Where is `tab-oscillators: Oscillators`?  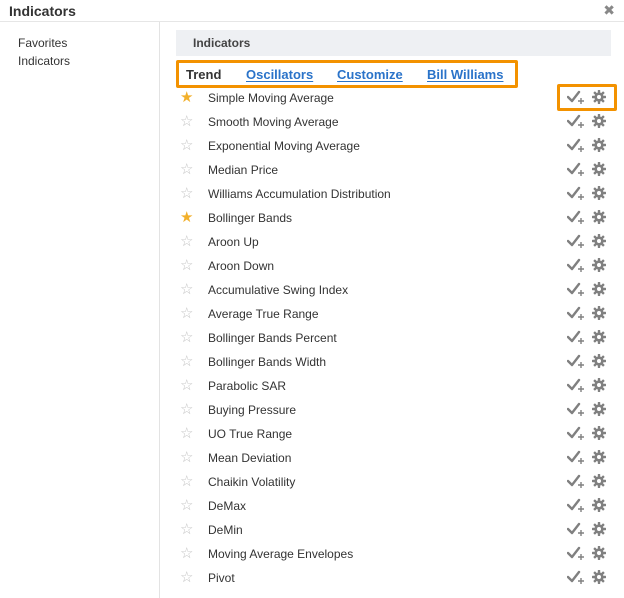
tab-oscillators: Oscillators is located at coordinates (279, 74).